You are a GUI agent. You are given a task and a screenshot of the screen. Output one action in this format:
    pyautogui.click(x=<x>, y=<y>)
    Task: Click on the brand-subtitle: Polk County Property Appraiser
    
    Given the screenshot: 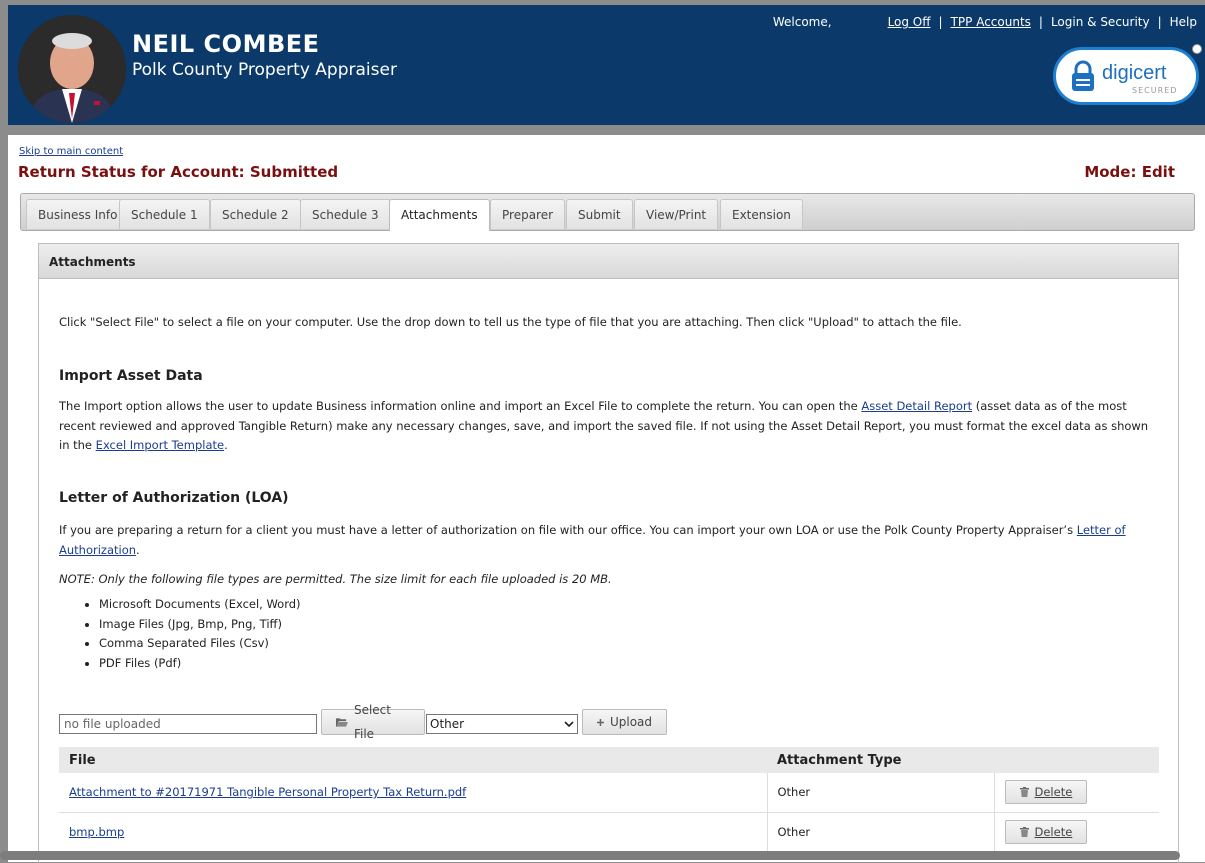 What is the action you would take?
    pyautogui.click(x=264, y=70)
    